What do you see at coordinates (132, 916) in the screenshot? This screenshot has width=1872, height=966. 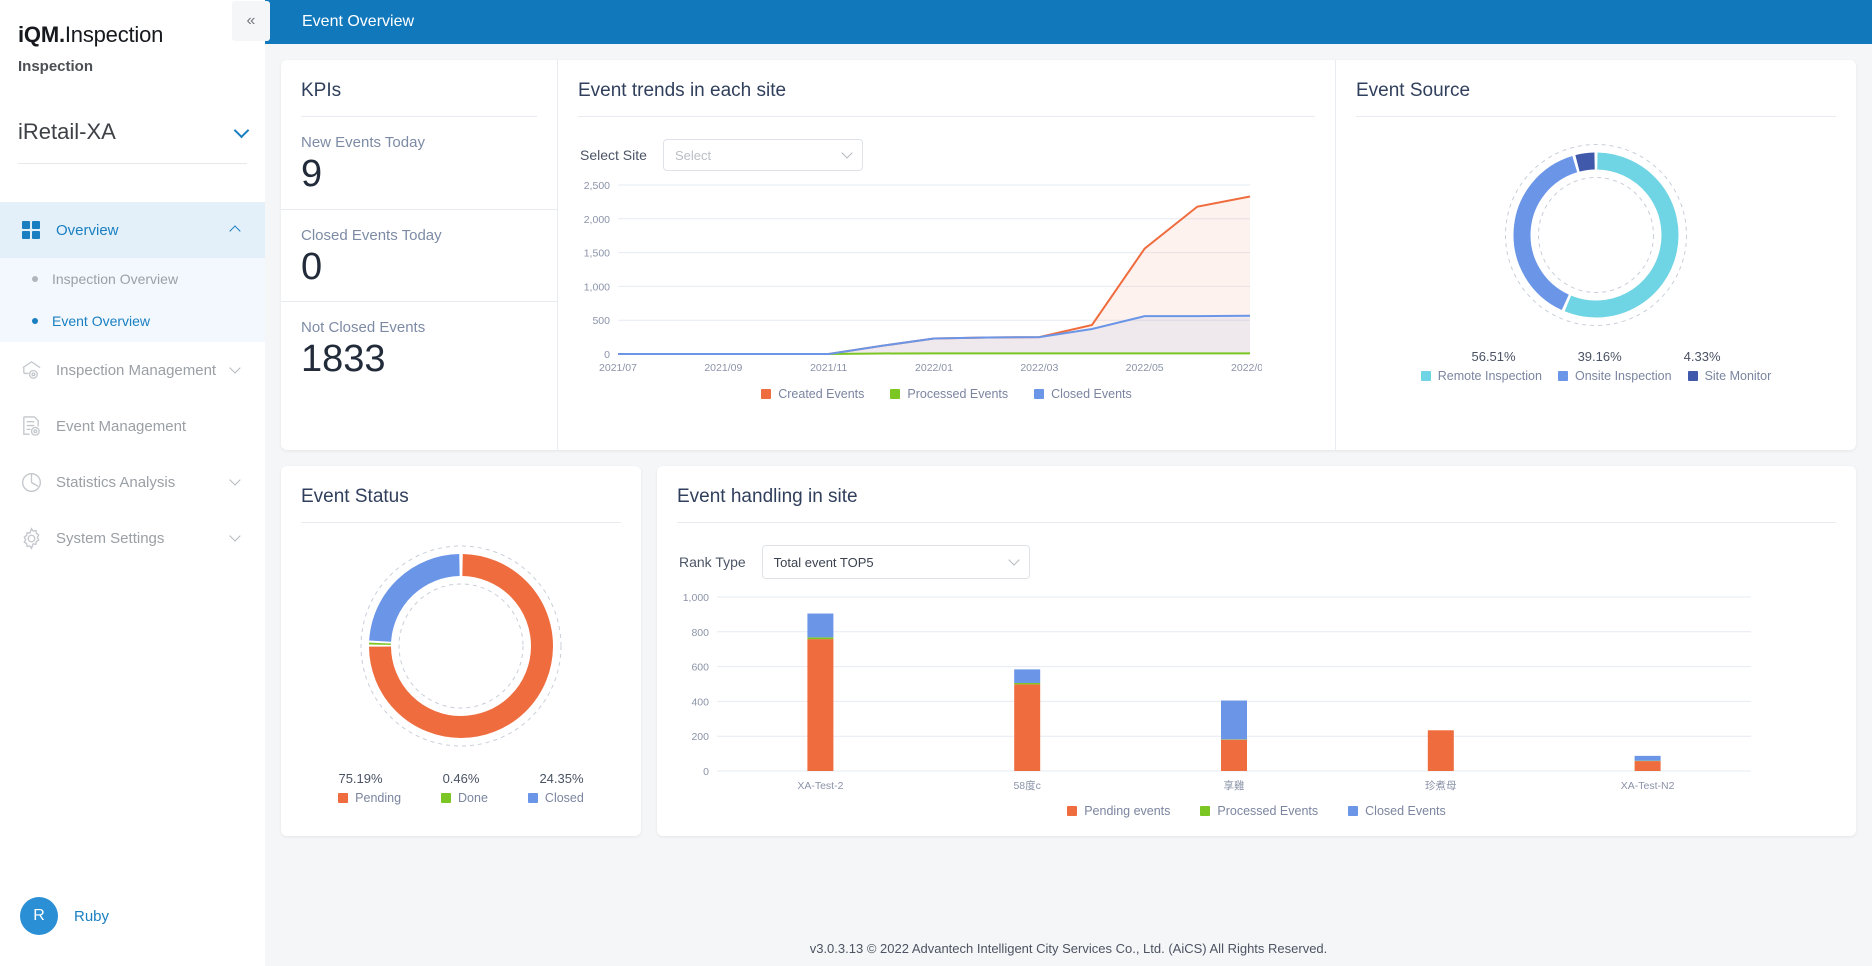 I see `user-profile: R Ruby` at bounding box center [132, 916].